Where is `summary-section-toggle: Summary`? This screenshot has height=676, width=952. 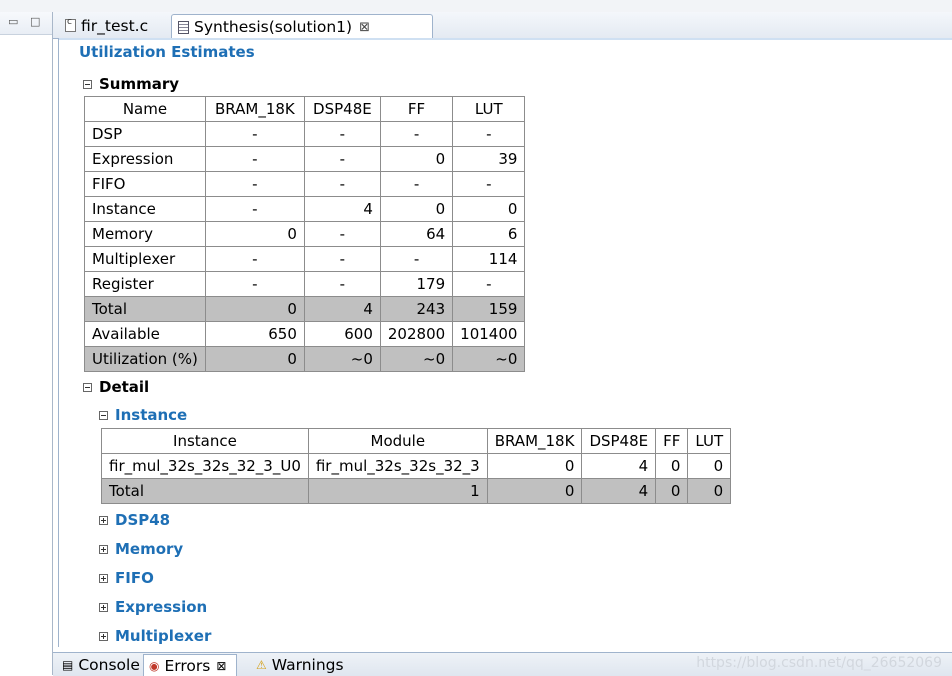 summary-section-toggle: Summary is located at coordinates (131, 84).